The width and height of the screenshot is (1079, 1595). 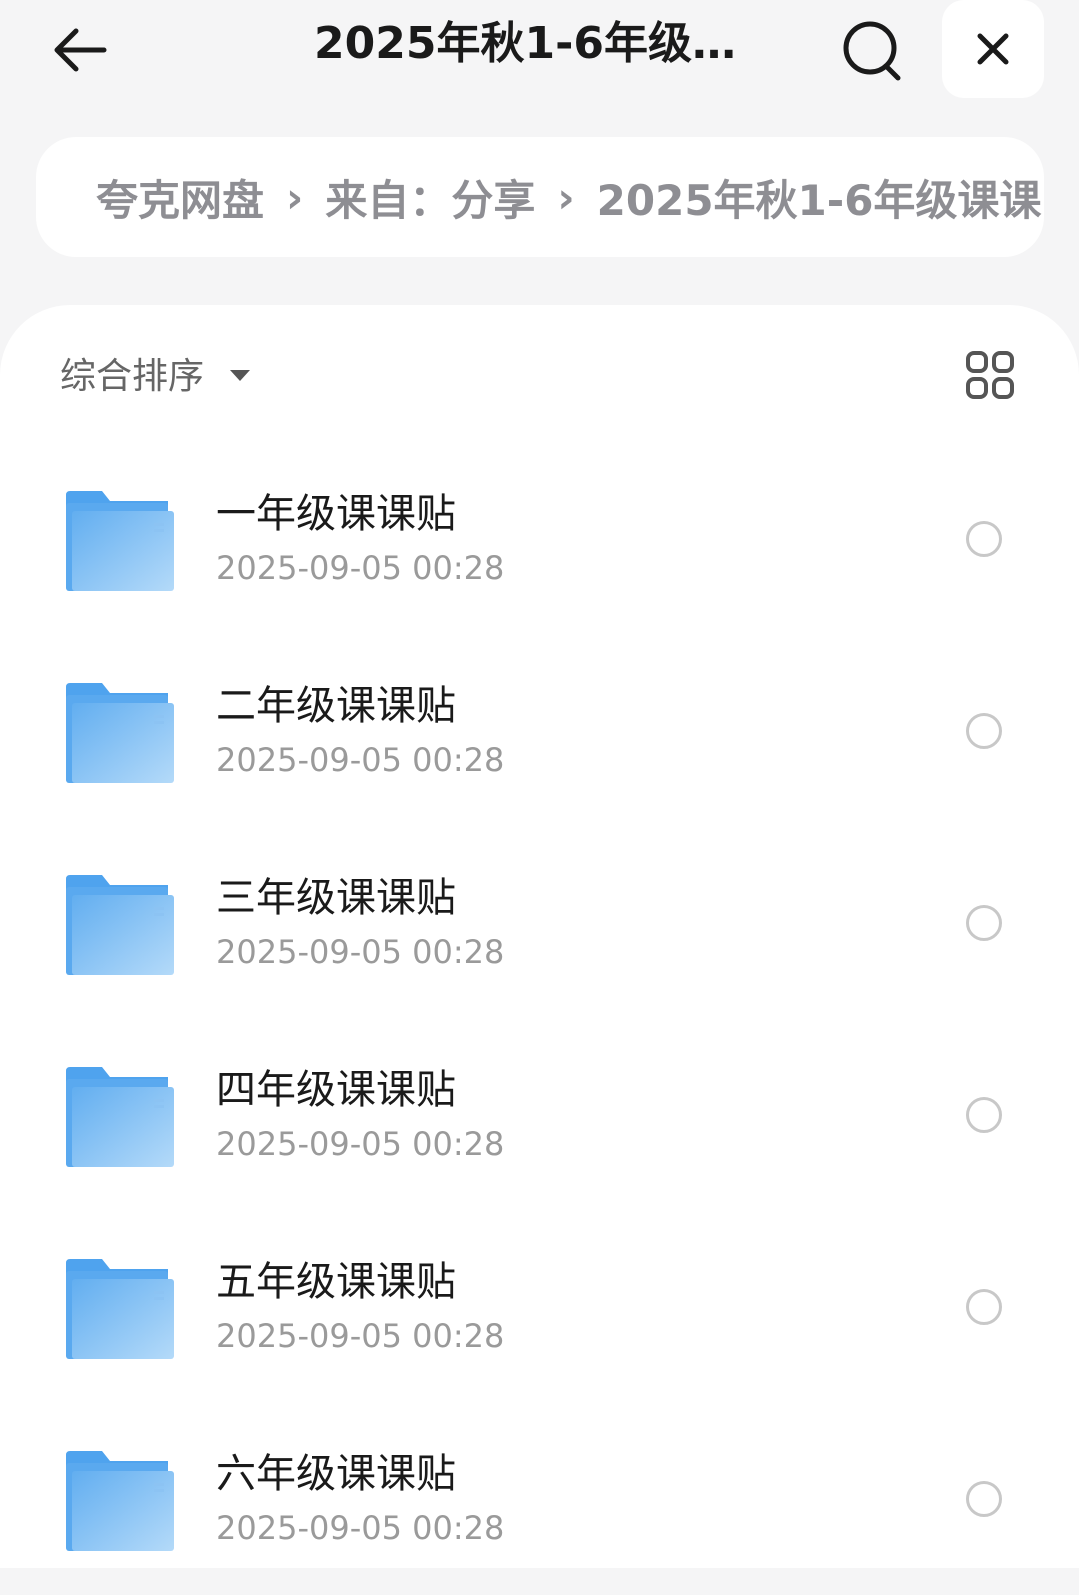 I want to click on arrow-left-icon, so click(x=80, y=50).